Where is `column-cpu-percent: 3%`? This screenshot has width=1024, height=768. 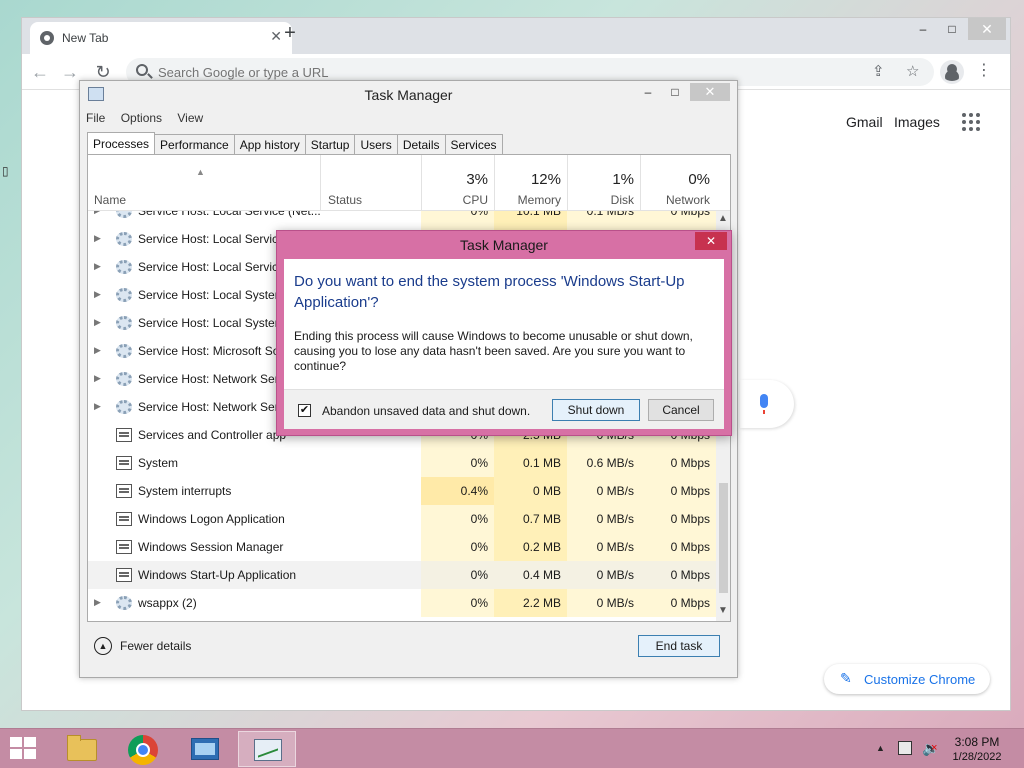
column-cpu-percent: 3% is located at coordinates (454, 179).